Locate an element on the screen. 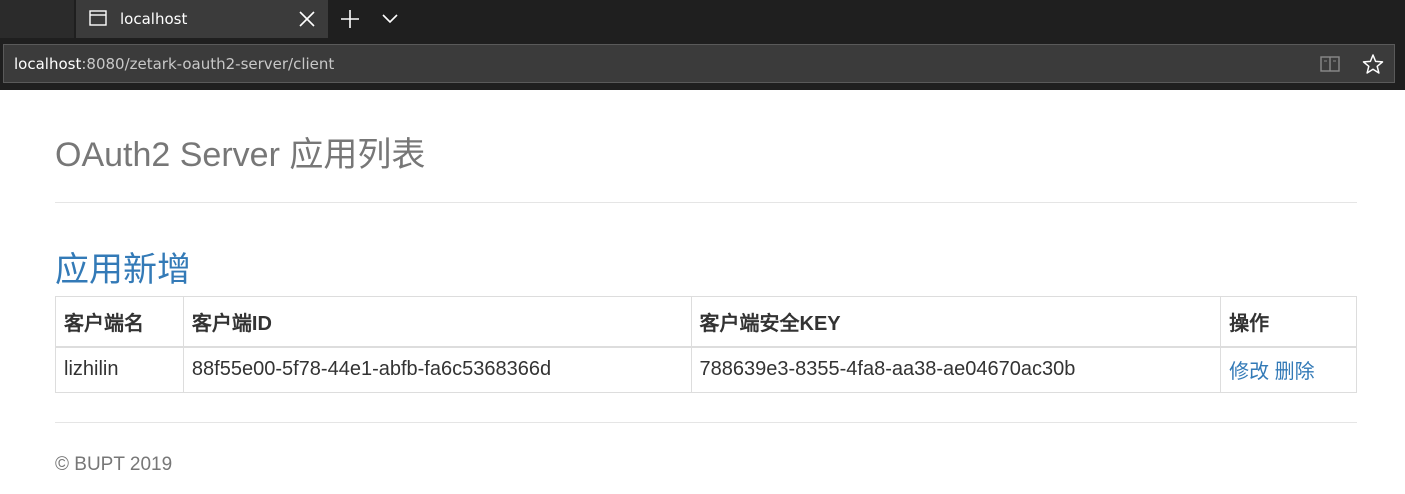 The image size is (1405, 494). tab-title: localhost is located at coordinates (154, 19).